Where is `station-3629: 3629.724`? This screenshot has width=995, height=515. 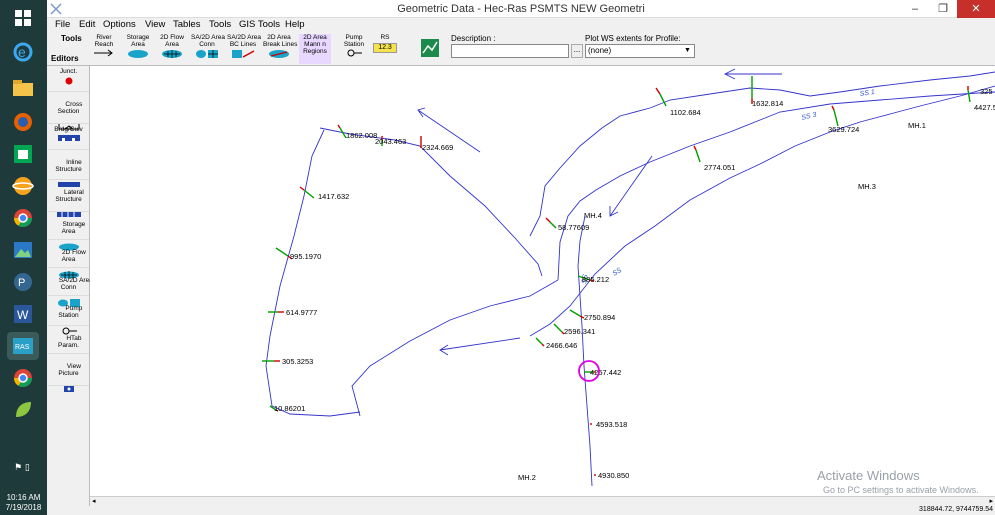 station-3629: 3629.724 is located at coordinates (843, 129).